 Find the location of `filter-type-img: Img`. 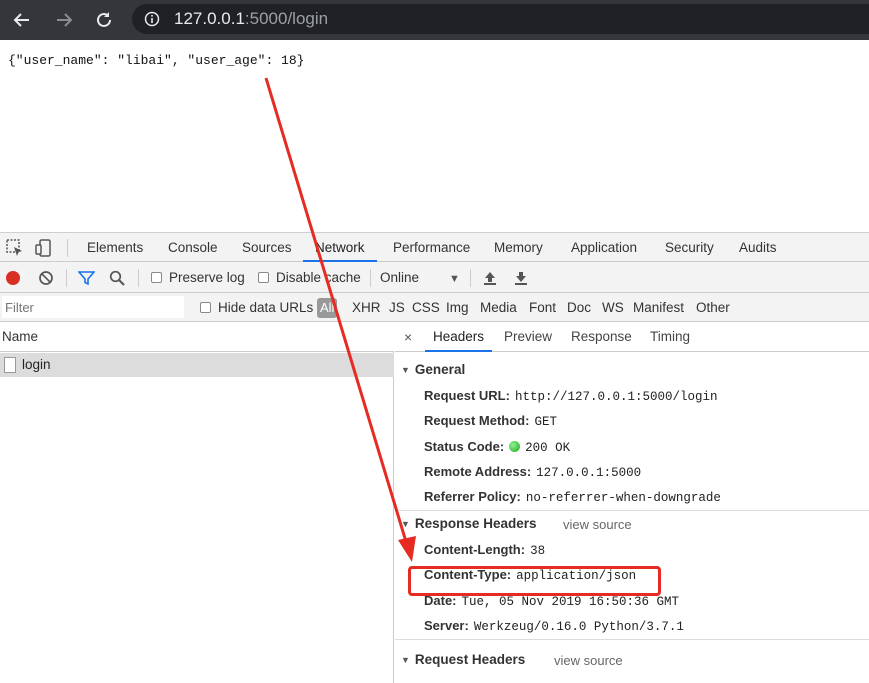

filter-type-img: Img is located at coordinates (457, 307).